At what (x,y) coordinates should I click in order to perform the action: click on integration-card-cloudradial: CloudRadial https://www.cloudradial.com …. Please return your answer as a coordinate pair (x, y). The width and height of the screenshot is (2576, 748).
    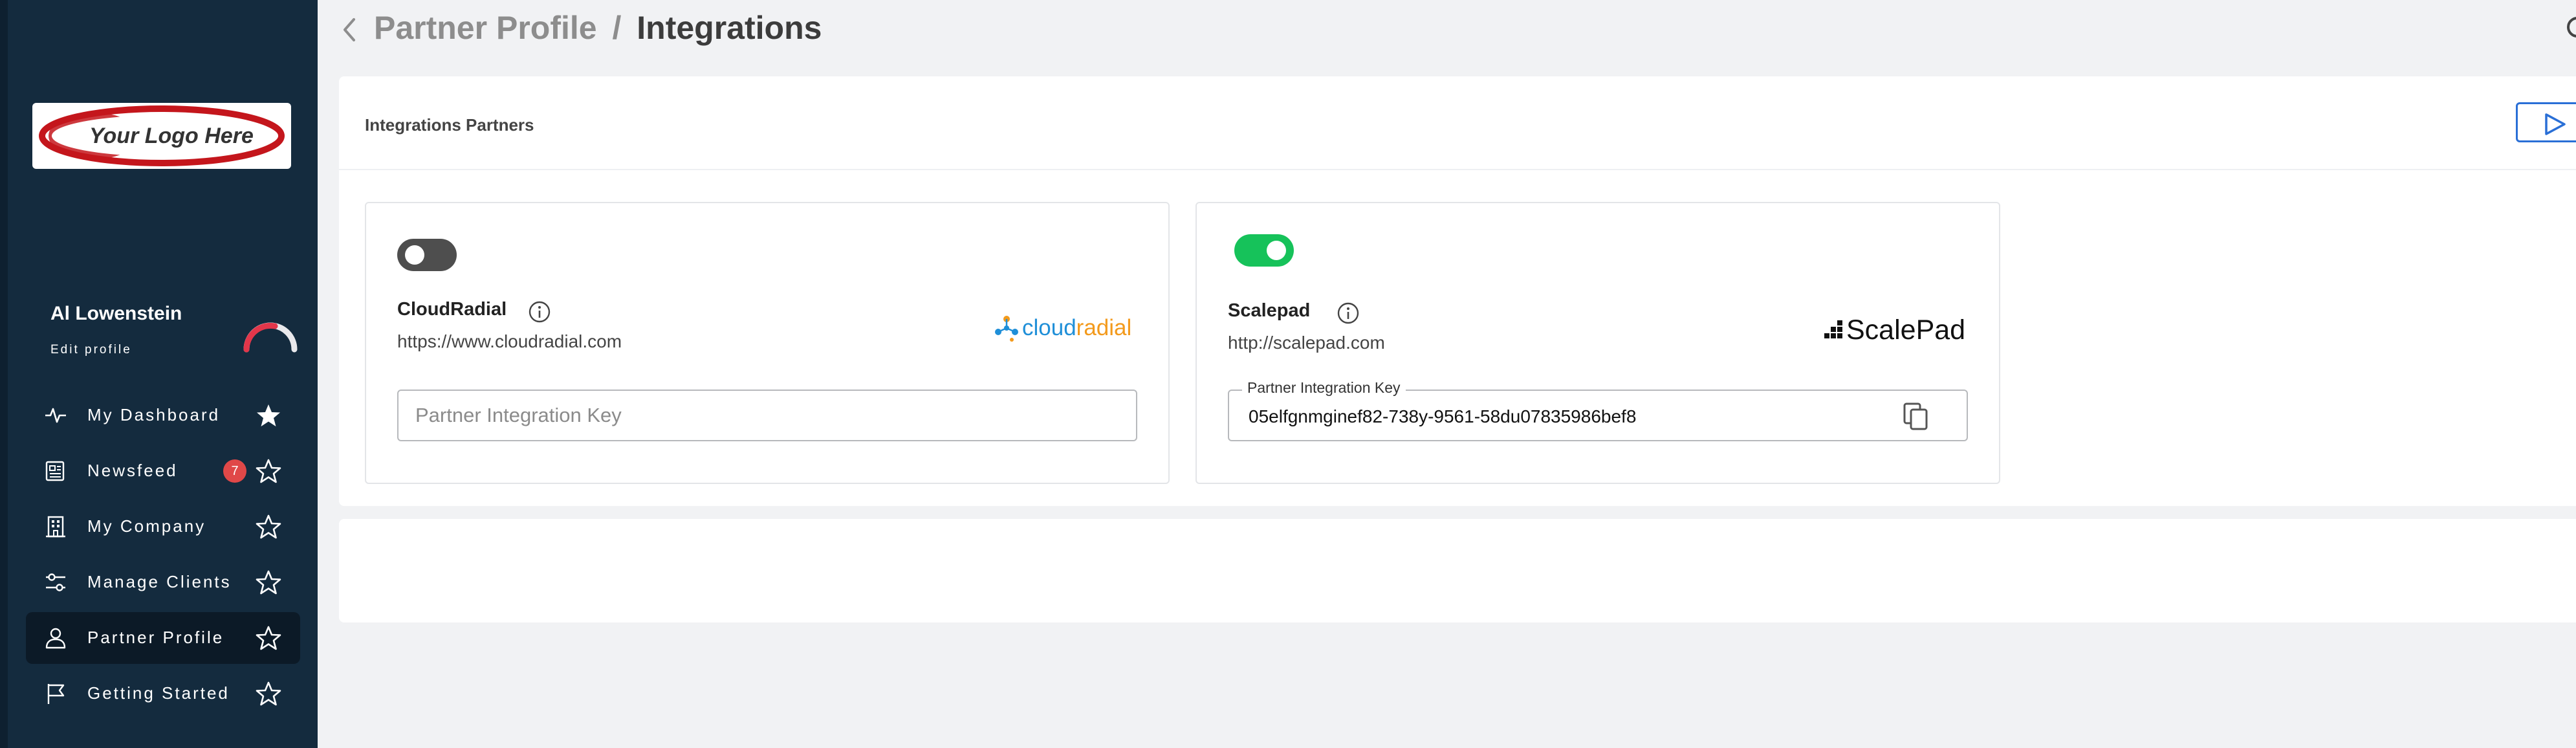
    Looking at the image, I should click on (767, 343).